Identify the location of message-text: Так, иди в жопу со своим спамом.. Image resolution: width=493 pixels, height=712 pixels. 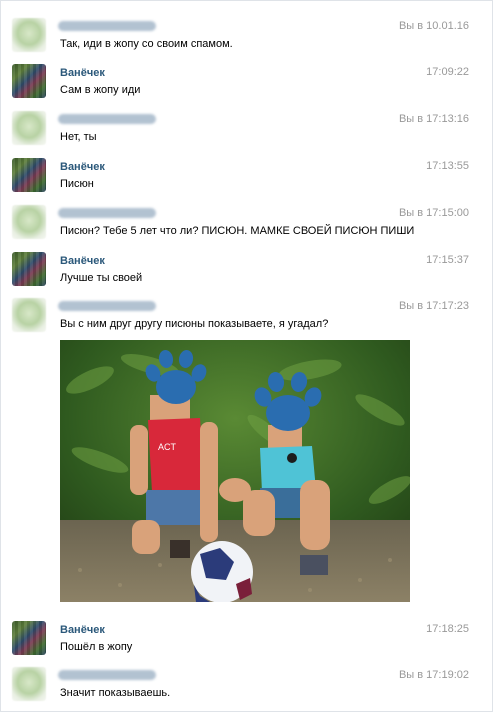
(146, 44).